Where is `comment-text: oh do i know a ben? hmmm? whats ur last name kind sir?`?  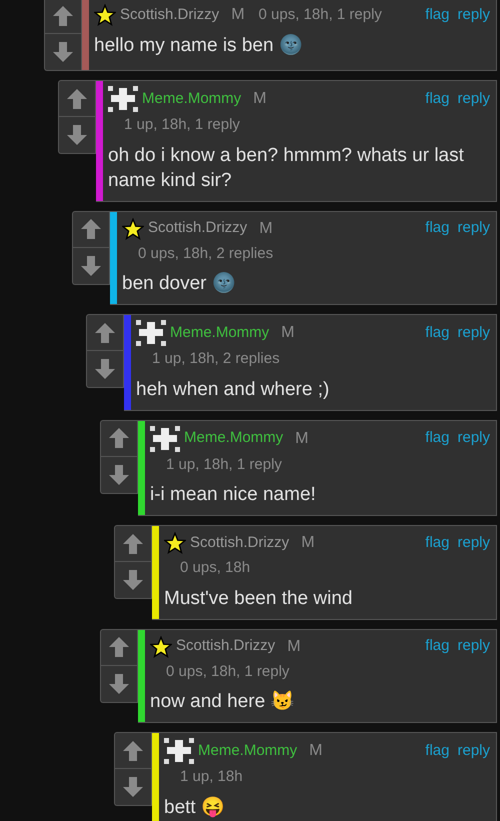
comment-text: oh do i know a ben? hmmm? whats ur last name kind sir? is located at coordinates (286, 168).